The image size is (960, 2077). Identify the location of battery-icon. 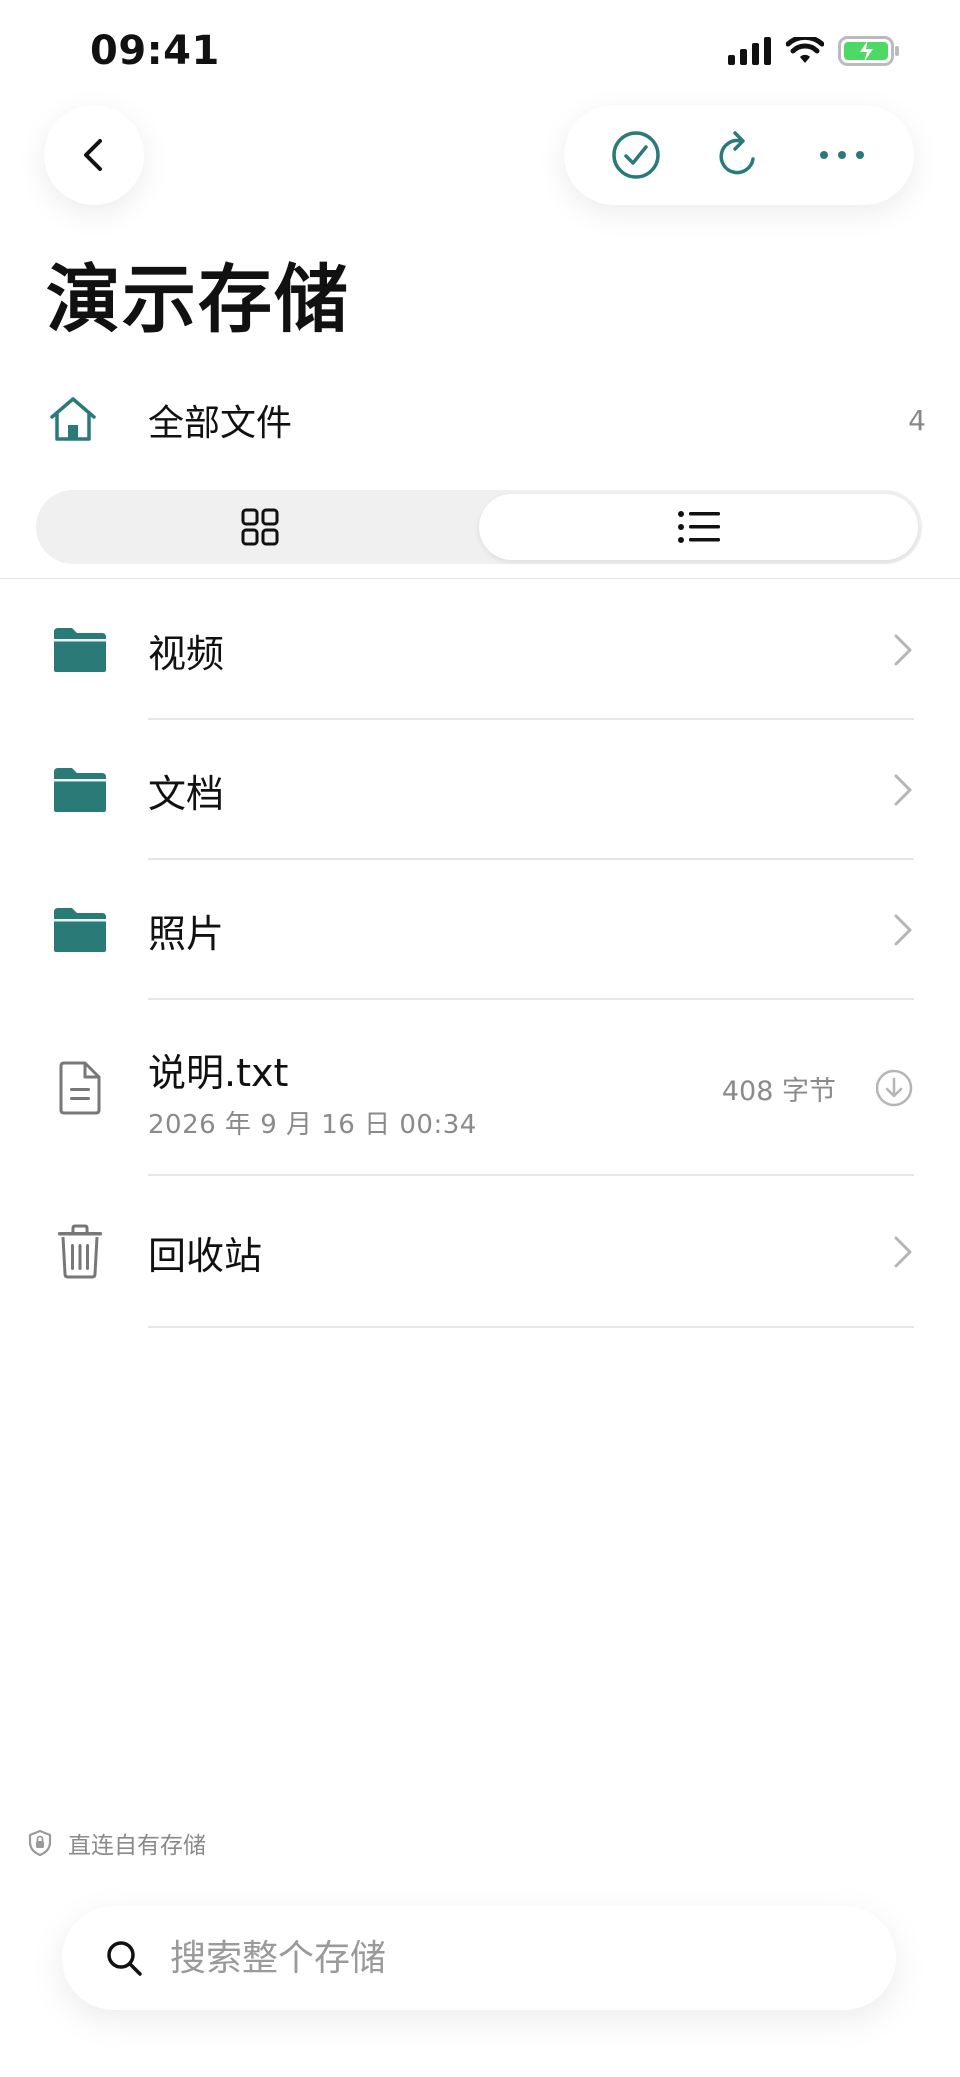
(868, 51).